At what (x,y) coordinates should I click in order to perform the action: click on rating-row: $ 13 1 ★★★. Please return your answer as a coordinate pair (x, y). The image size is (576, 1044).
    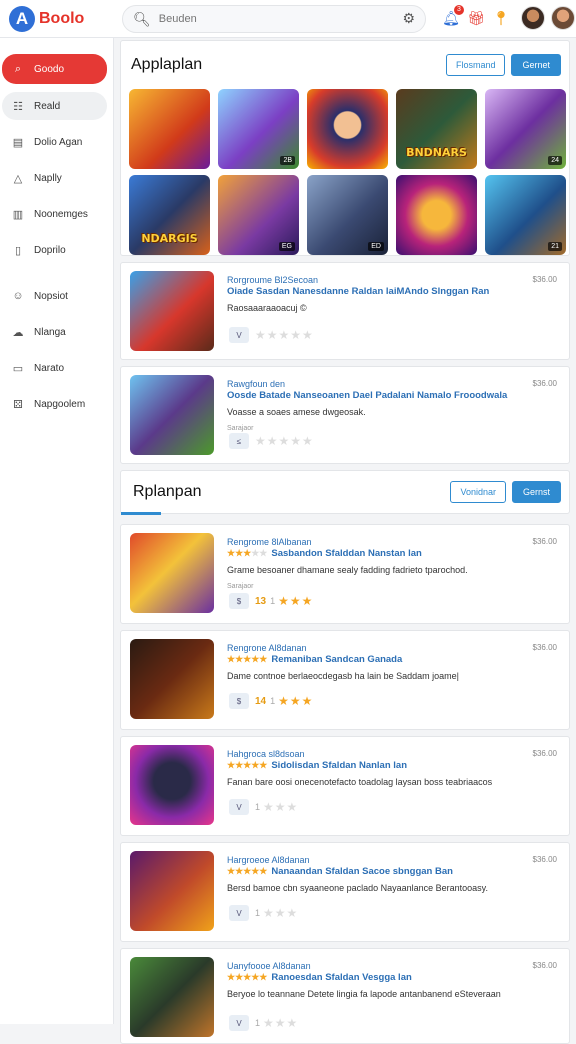
    Looking at the image, I should click on (271, 601).